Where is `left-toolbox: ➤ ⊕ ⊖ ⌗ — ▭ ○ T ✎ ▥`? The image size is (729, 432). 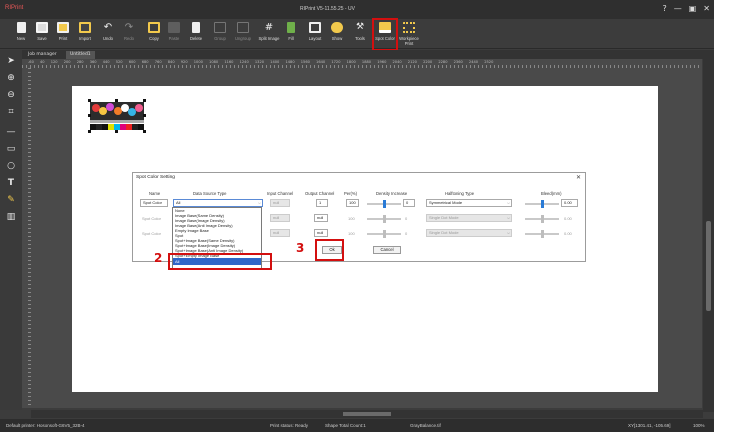 left-toolbox: ➤ ⊕ ⊖ ⌗ — ▭ ○ T ✎ ▥ is located at coordinates (11, 230).